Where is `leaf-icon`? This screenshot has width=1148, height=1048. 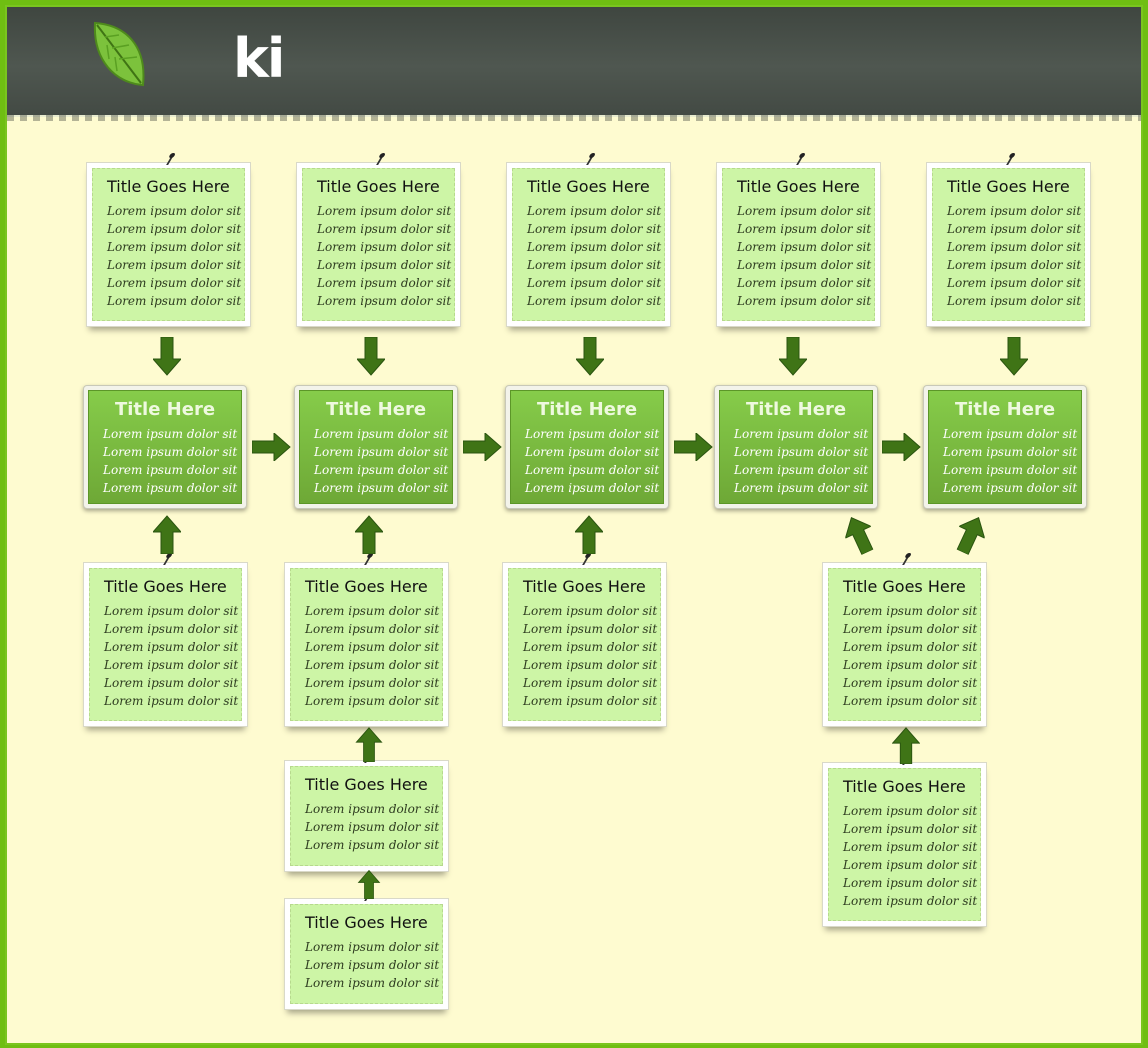
leaf-icon is located at coordinates (119, 54).